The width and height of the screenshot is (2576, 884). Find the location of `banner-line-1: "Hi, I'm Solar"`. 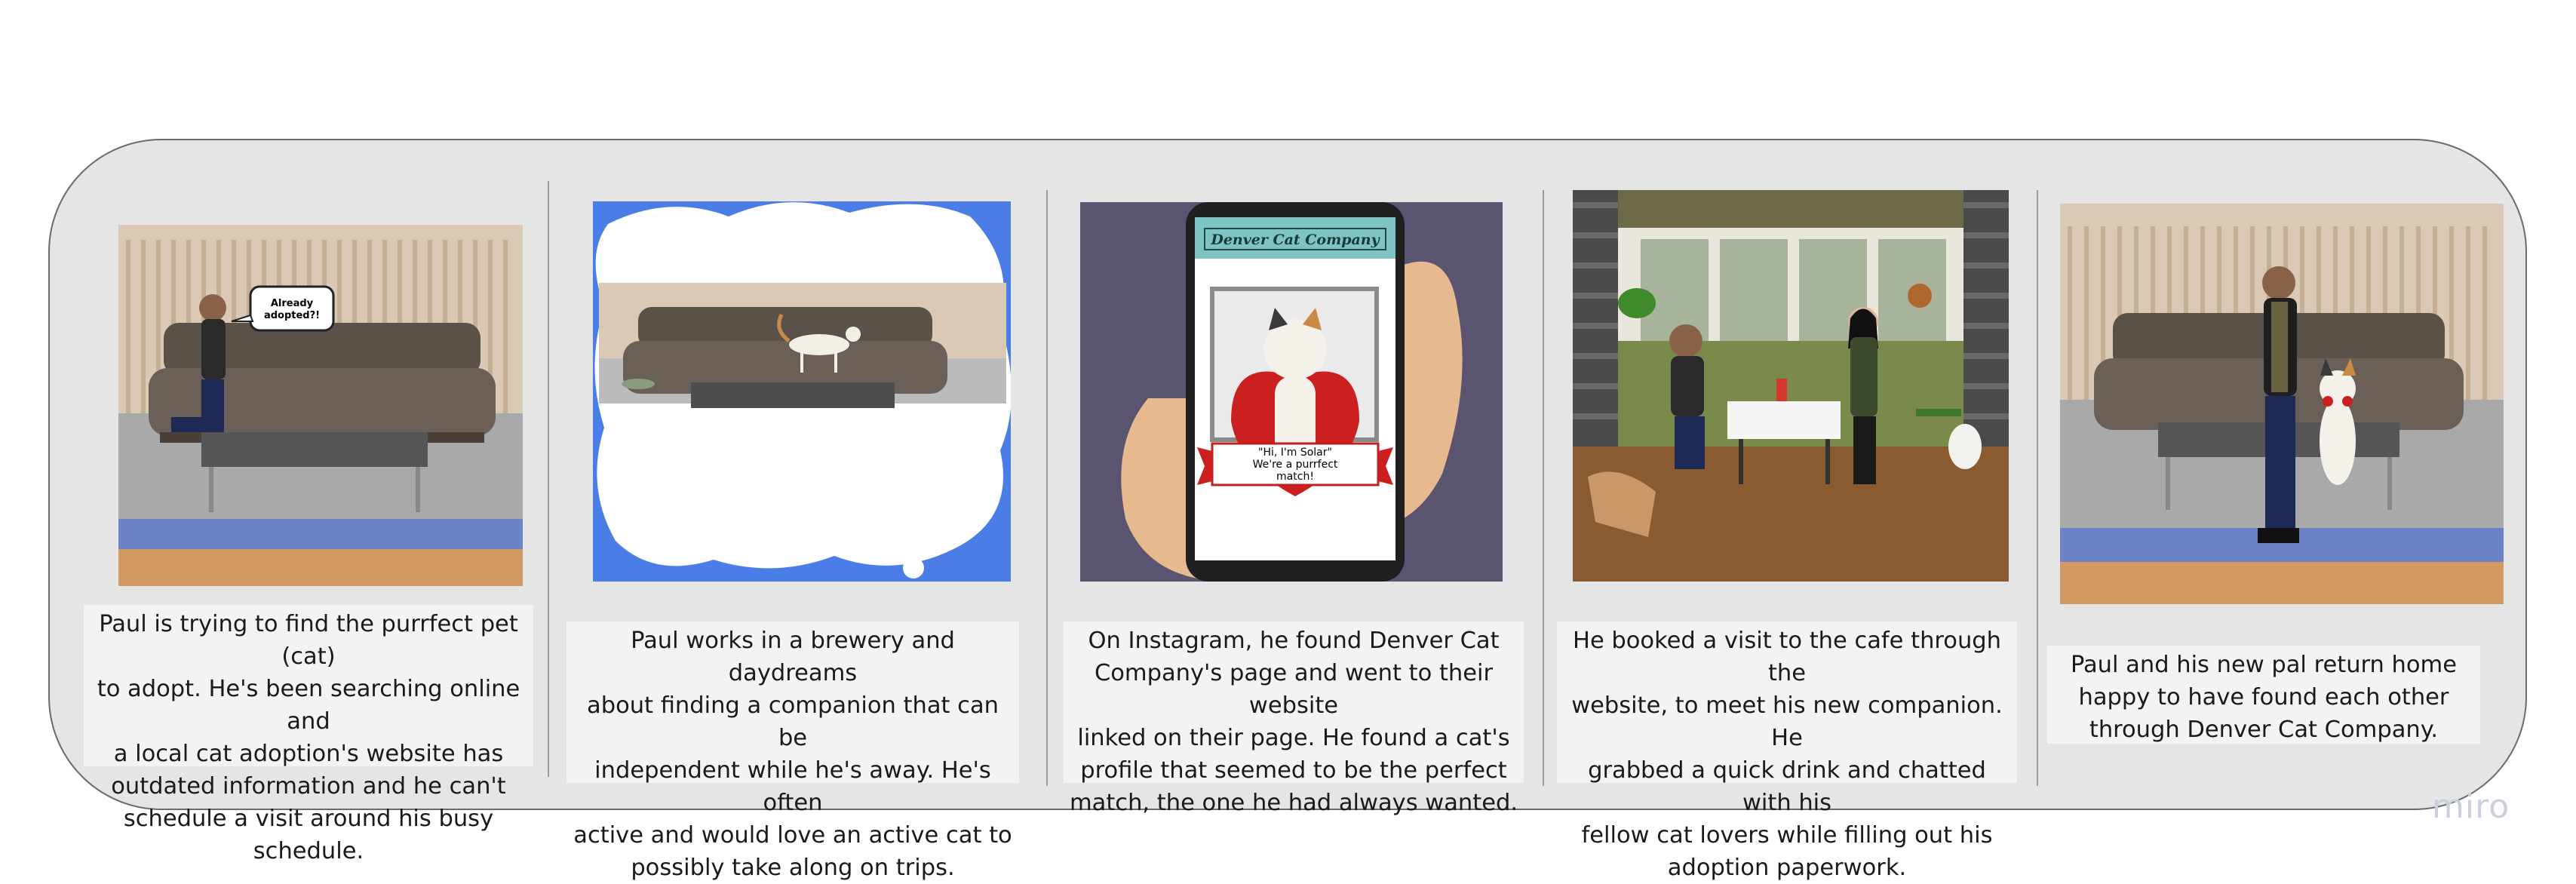

banner-line-1: "Hi, I'm Solar" is located at coordinates (1295, 453).